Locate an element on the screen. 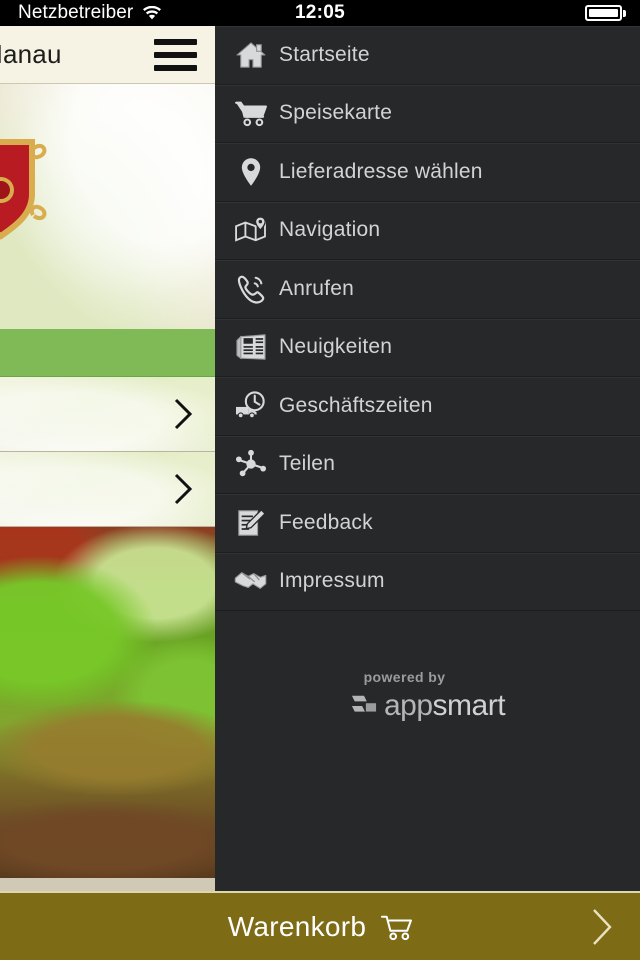  document-pen-icon is located at coordinates (251, 523).